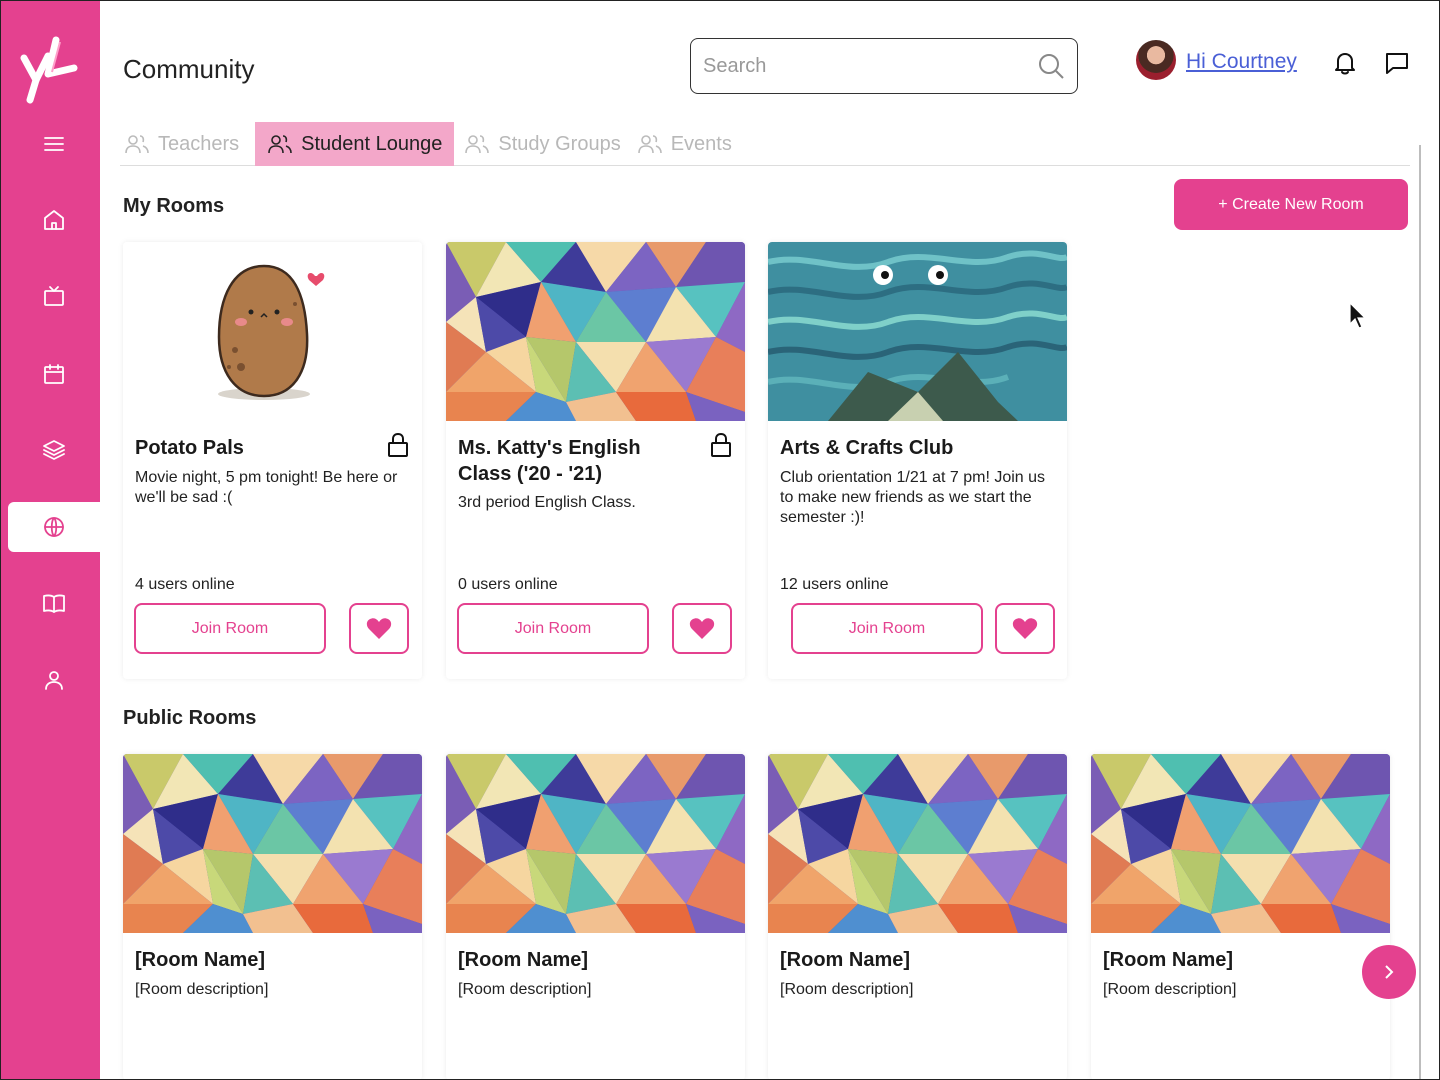 The height and width of the screenshot is (1080, 1440). I want to click on hamburger-menu-button, so click(54, 144).